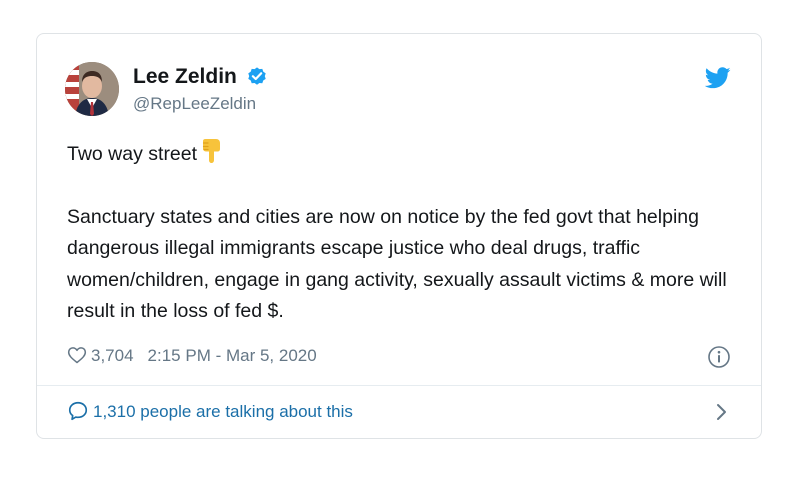  What do you see at coordinates (719, 357) in the screenshot?
I see `info-icon` at bounding box center [719, 357].